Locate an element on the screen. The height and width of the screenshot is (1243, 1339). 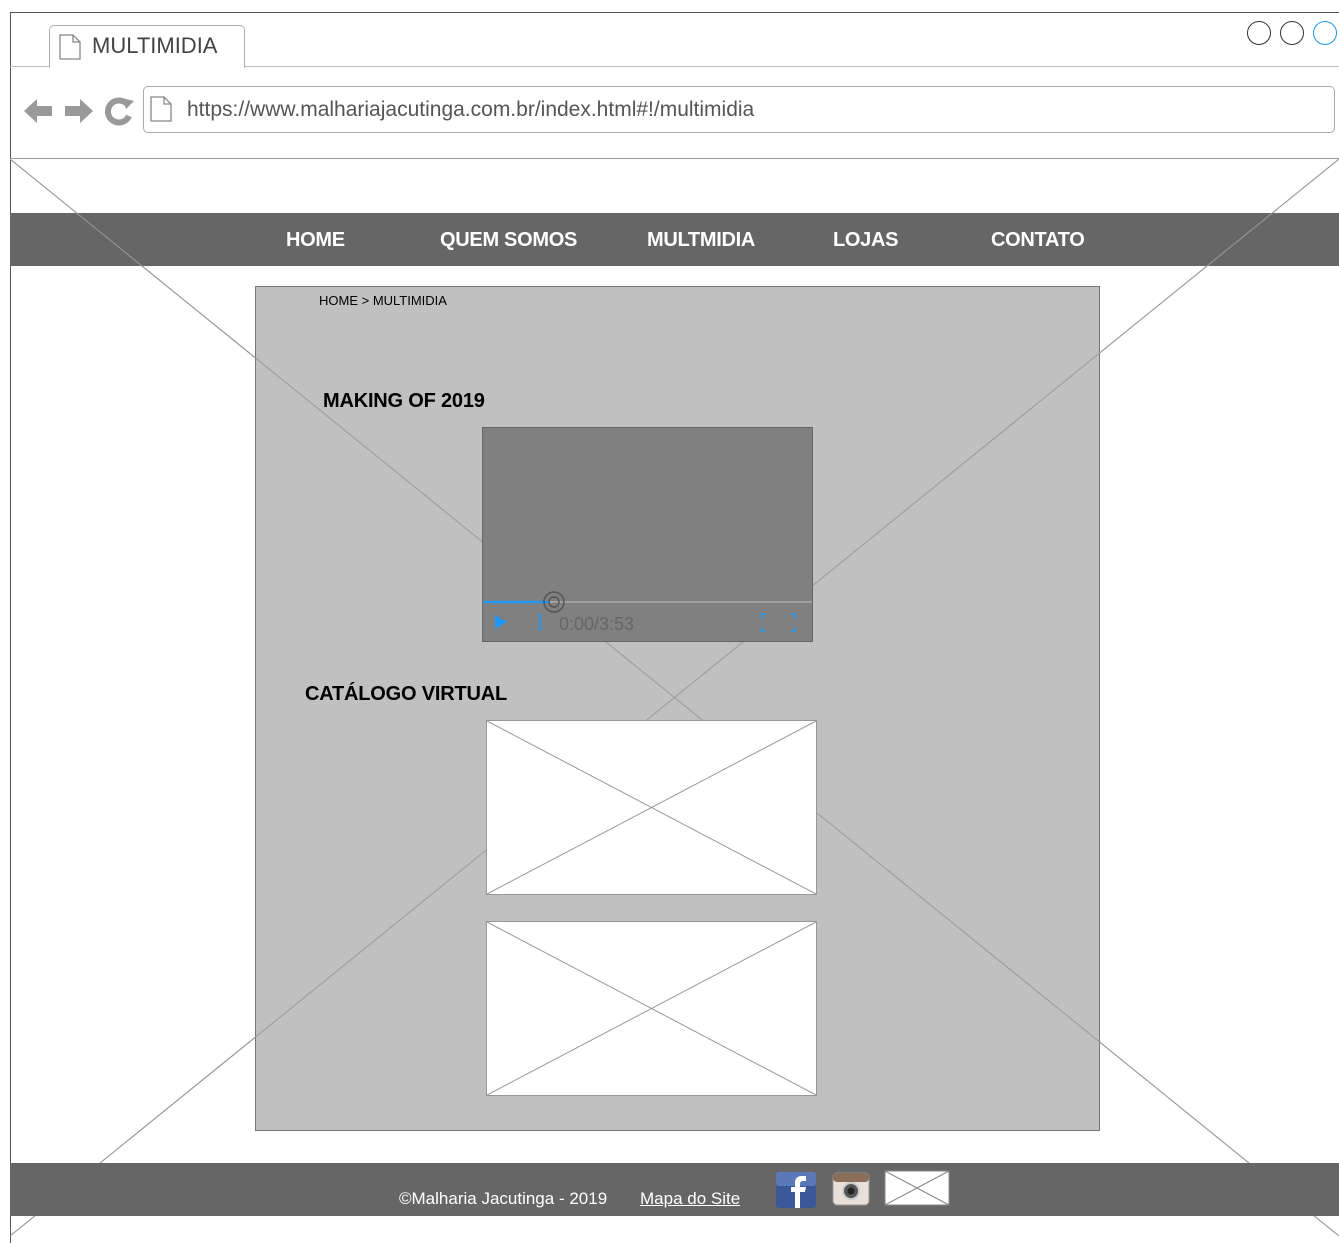
back-icon is located at coordinates (38, 111).